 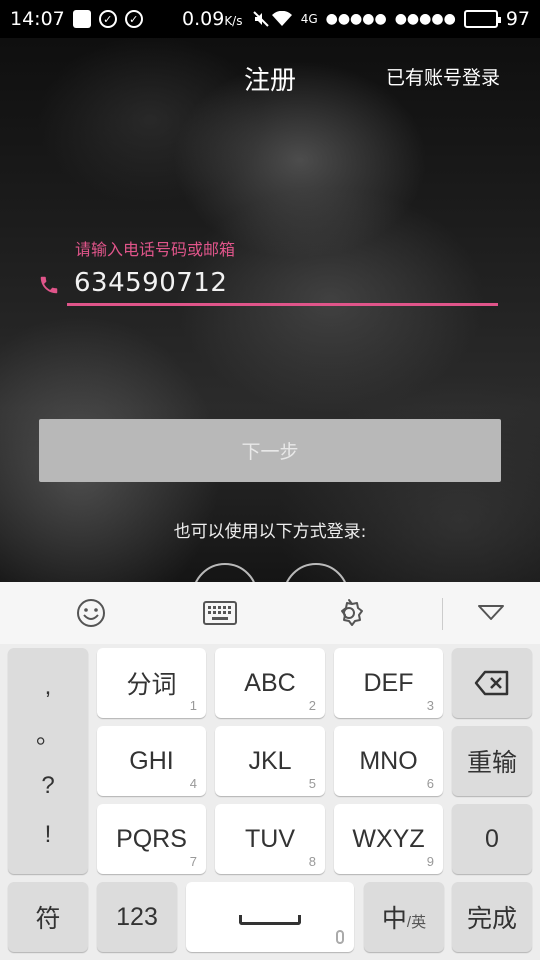 I want to click on speed-value: 0.09, so click(x=203, y=19).